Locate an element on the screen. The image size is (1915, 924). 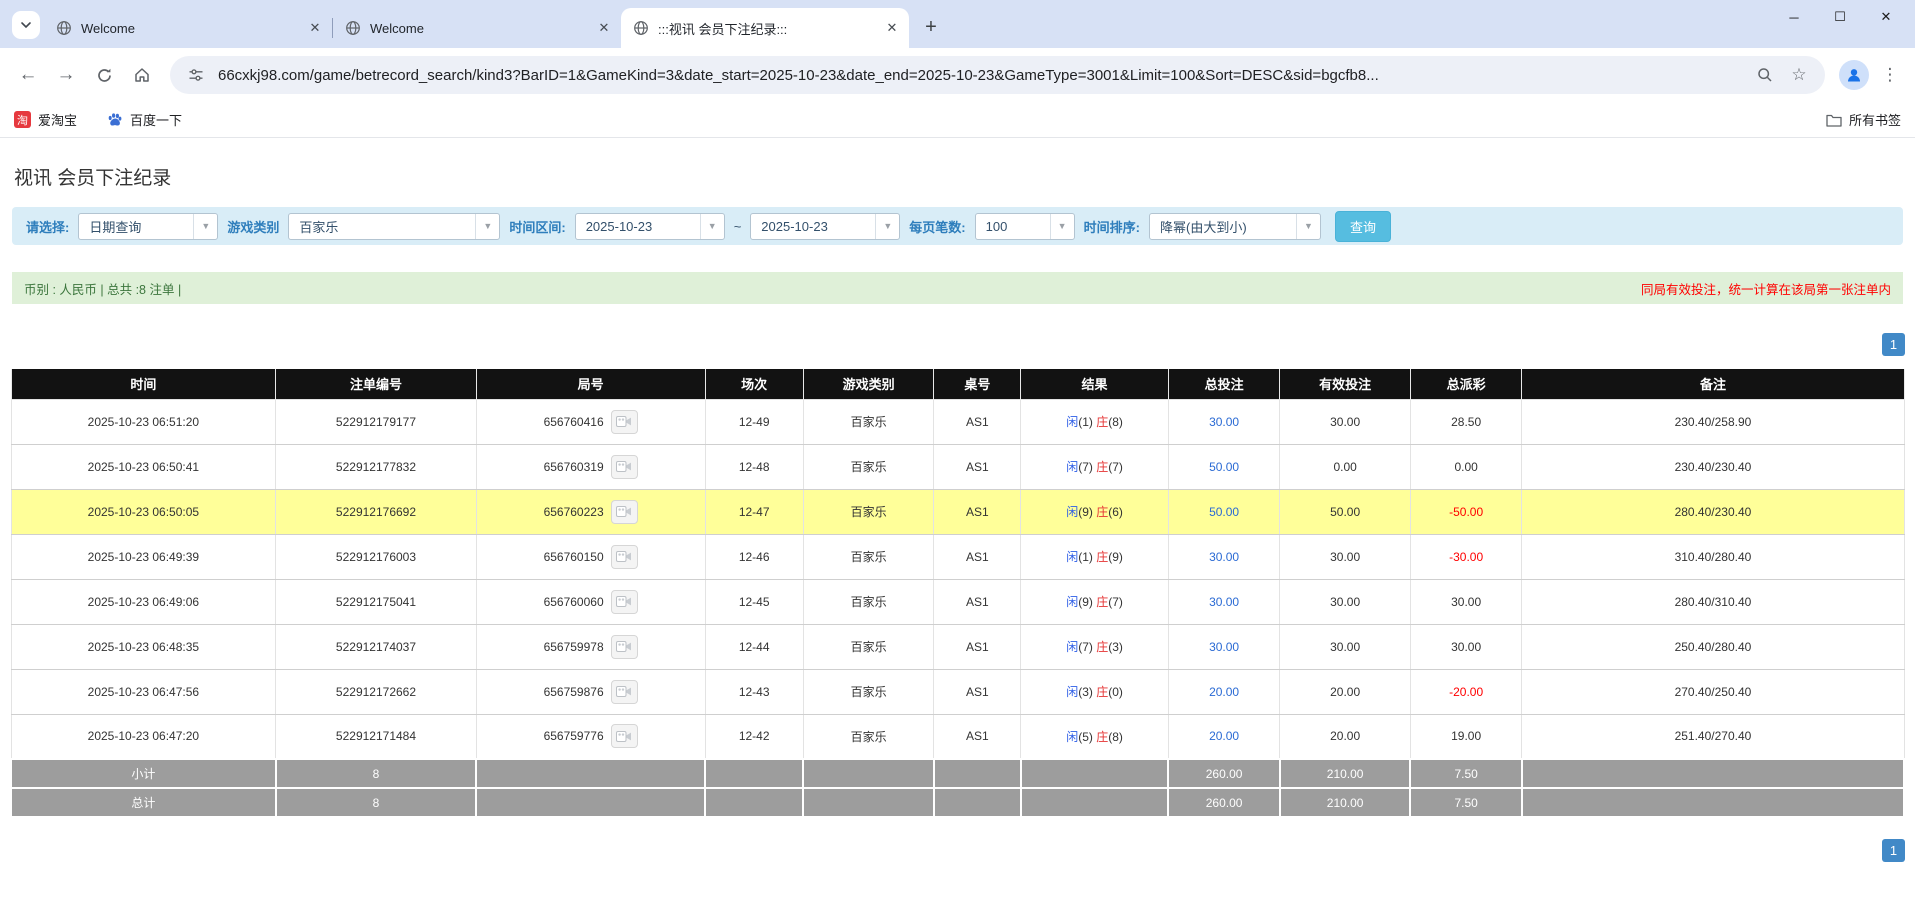
bookmark-baidu: 百度一下 is located at coordinates (144, 119).